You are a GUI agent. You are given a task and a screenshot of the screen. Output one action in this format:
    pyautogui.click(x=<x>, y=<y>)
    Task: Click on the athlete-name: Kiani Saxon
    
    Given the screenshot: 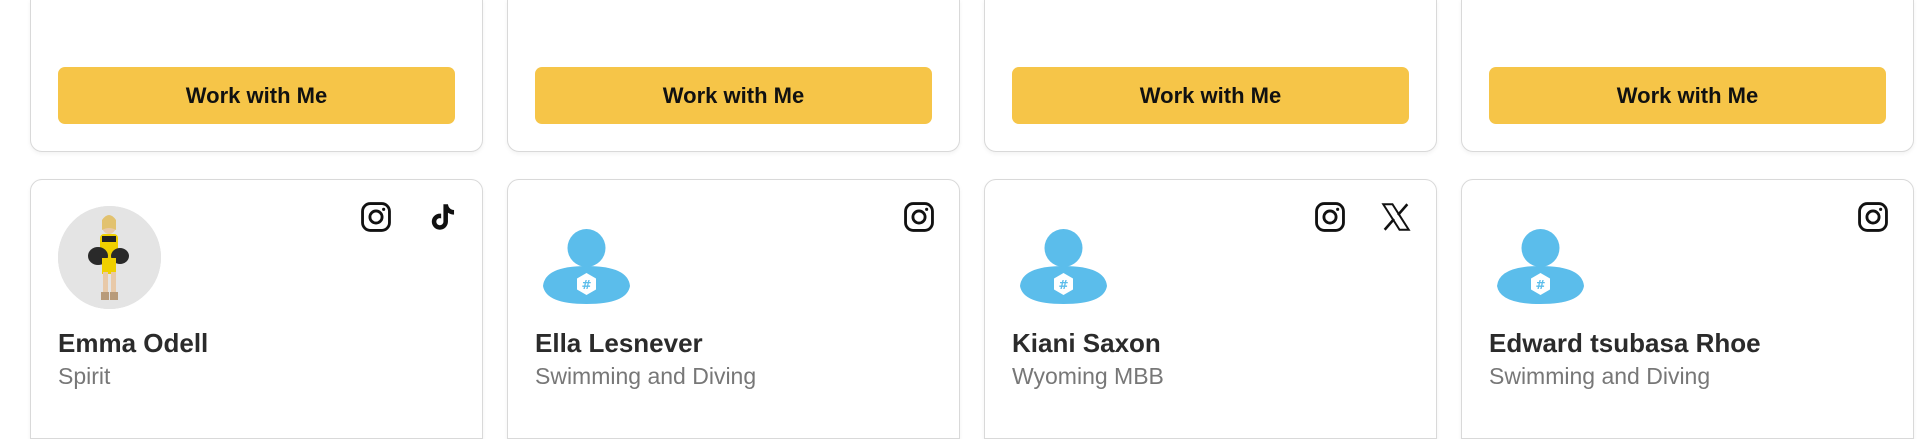 What is the action you would take?
    pyautogui.click(x=1086, y=343)
    